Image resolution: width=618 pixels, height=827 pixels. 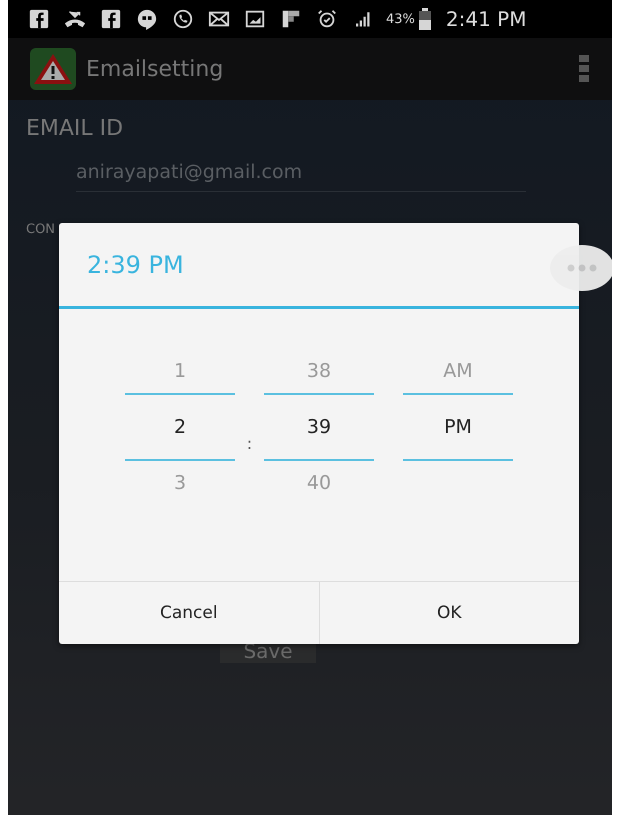 What do you see at coordinates (319, 371) in the screenshot?
I see `picker-option: 38` at bounding box center [319, 371].